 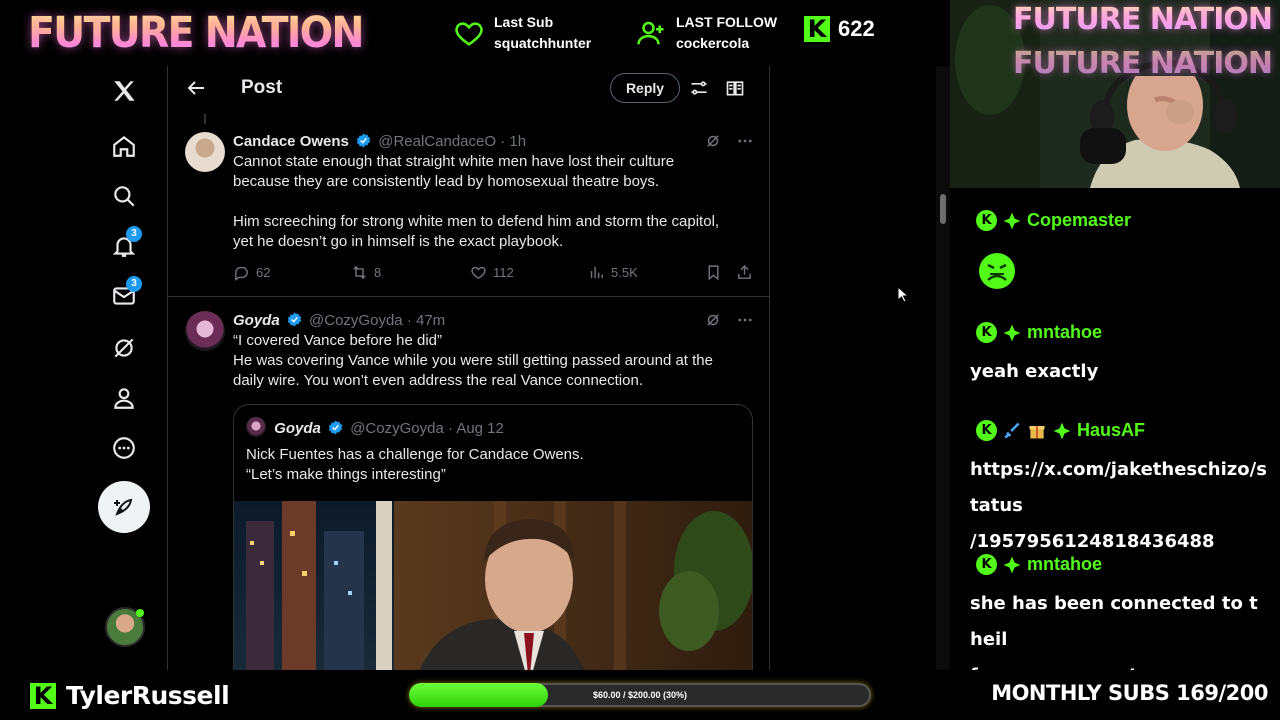 I want to click on like-action: 112, so click(x=492, y=272).